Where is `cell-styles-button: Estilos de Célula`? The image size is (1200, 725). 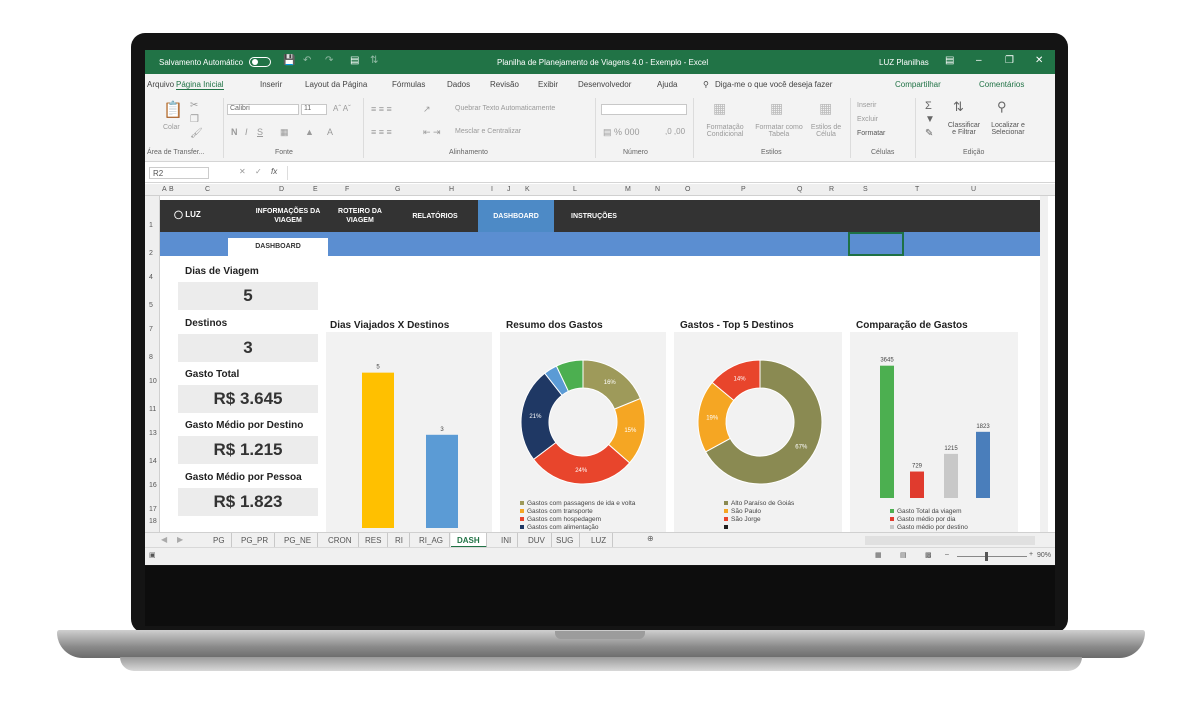
cell-styles-button: Estilos de Célula is located at coordinates (826, 131).